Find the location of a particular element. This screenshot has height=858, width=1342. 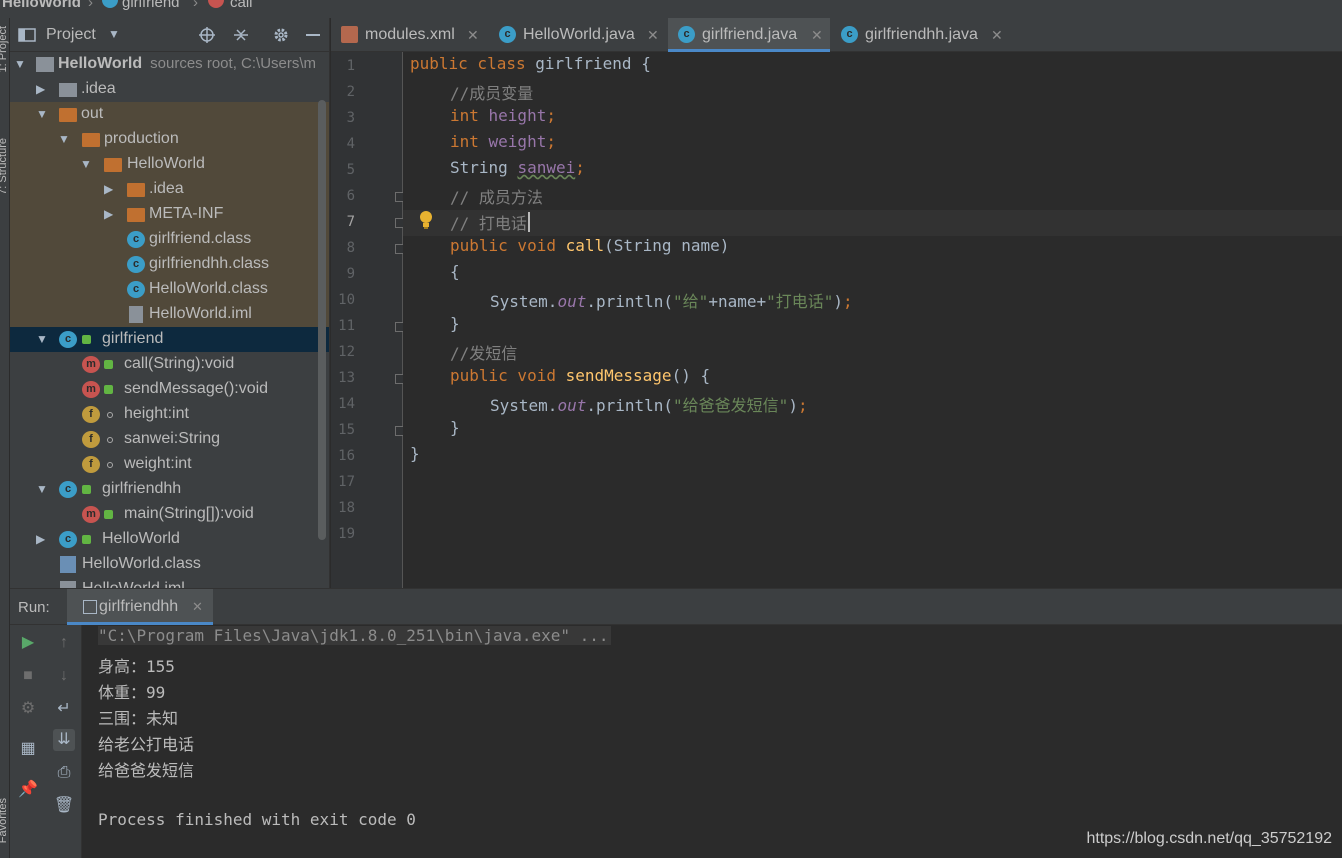

favorites-tool-tab: Favorites is located at coordinates (4, 820).